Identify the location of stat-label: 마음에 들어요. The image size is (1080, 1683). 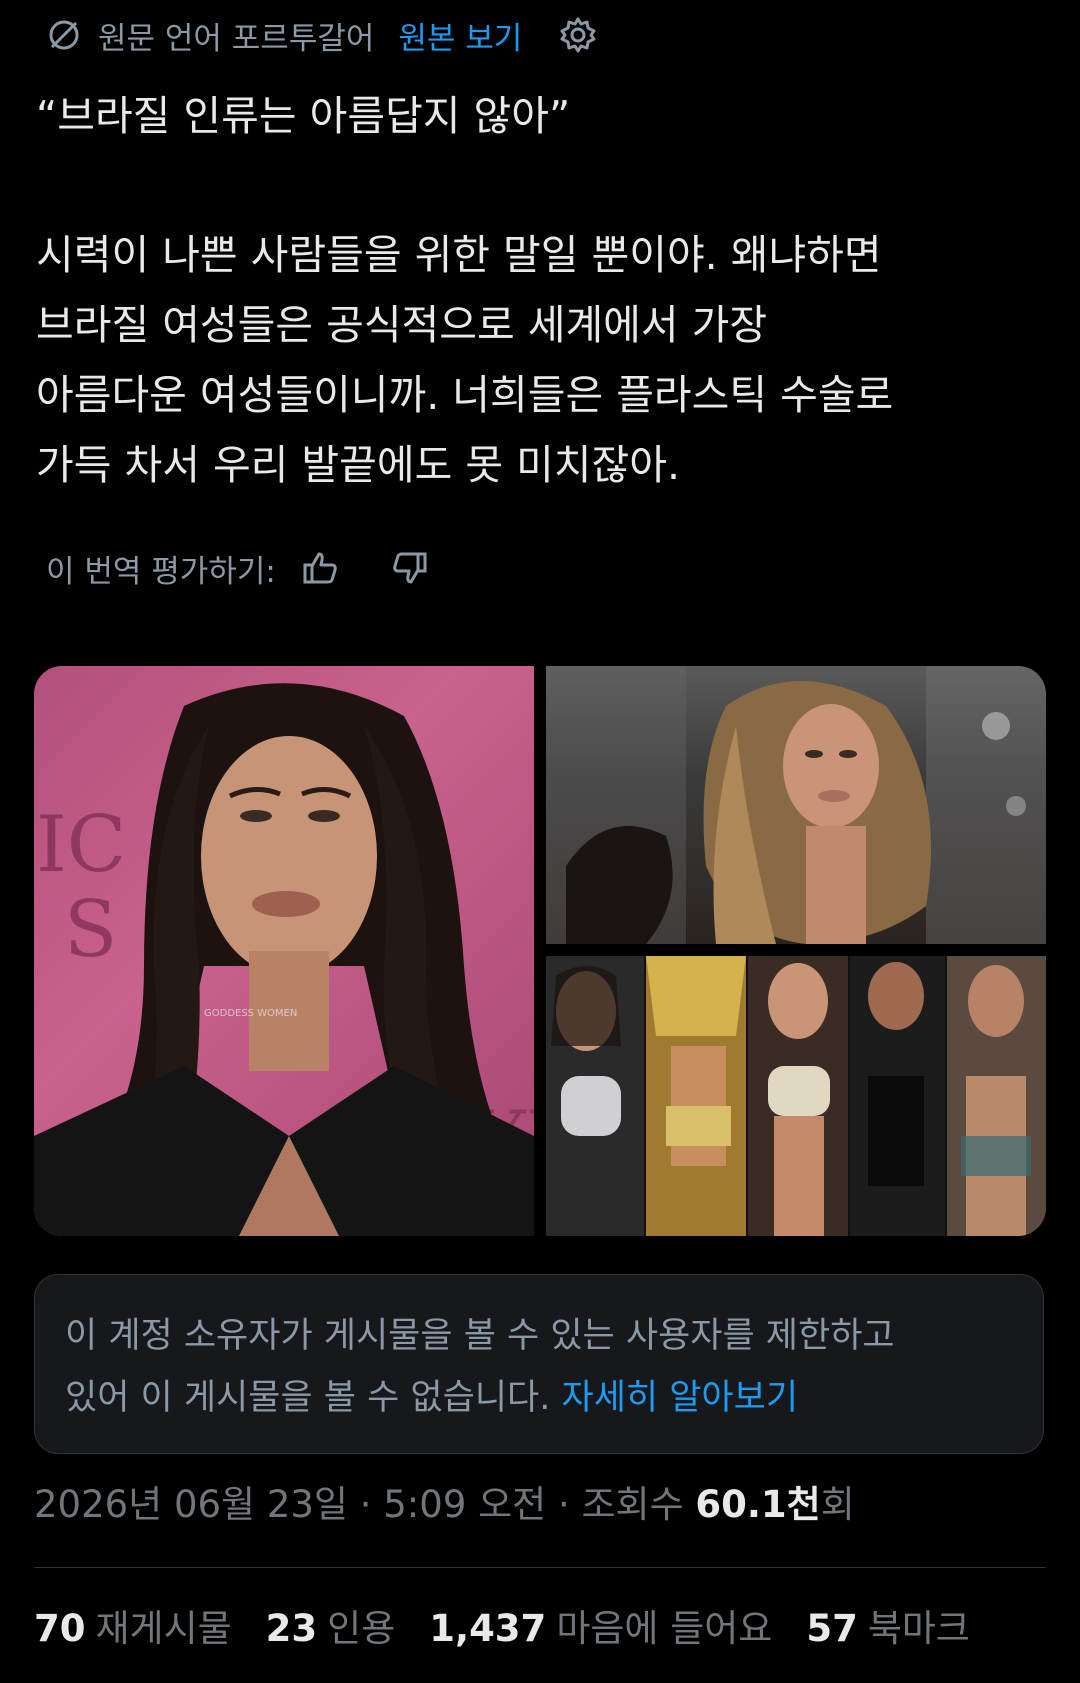
(664, 1628).